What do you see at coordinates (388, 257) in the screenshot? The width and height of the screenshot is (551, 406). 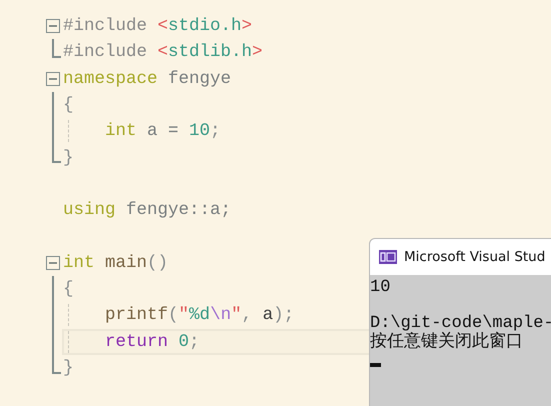 I see `console-app-icon` at bounding box center [388, 257].